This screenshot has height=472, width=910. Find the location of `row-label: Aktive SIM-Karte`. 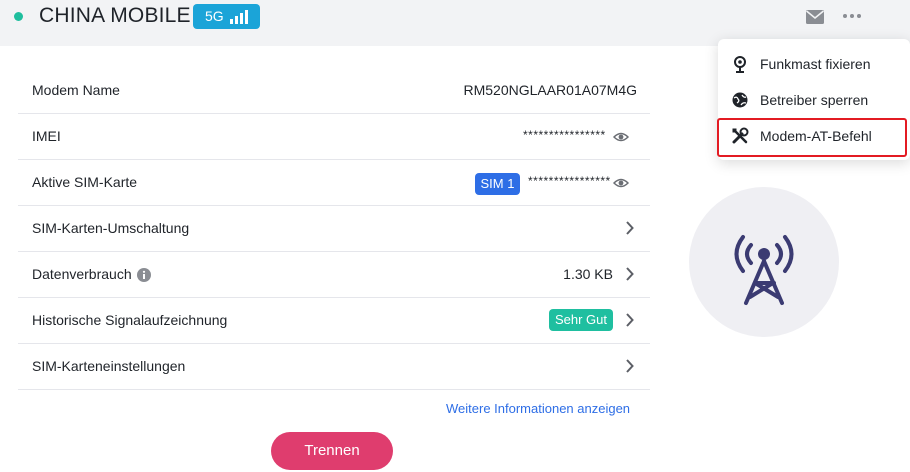

row-label: Aktive SIM-Karte is located at coordinates (85, 182).